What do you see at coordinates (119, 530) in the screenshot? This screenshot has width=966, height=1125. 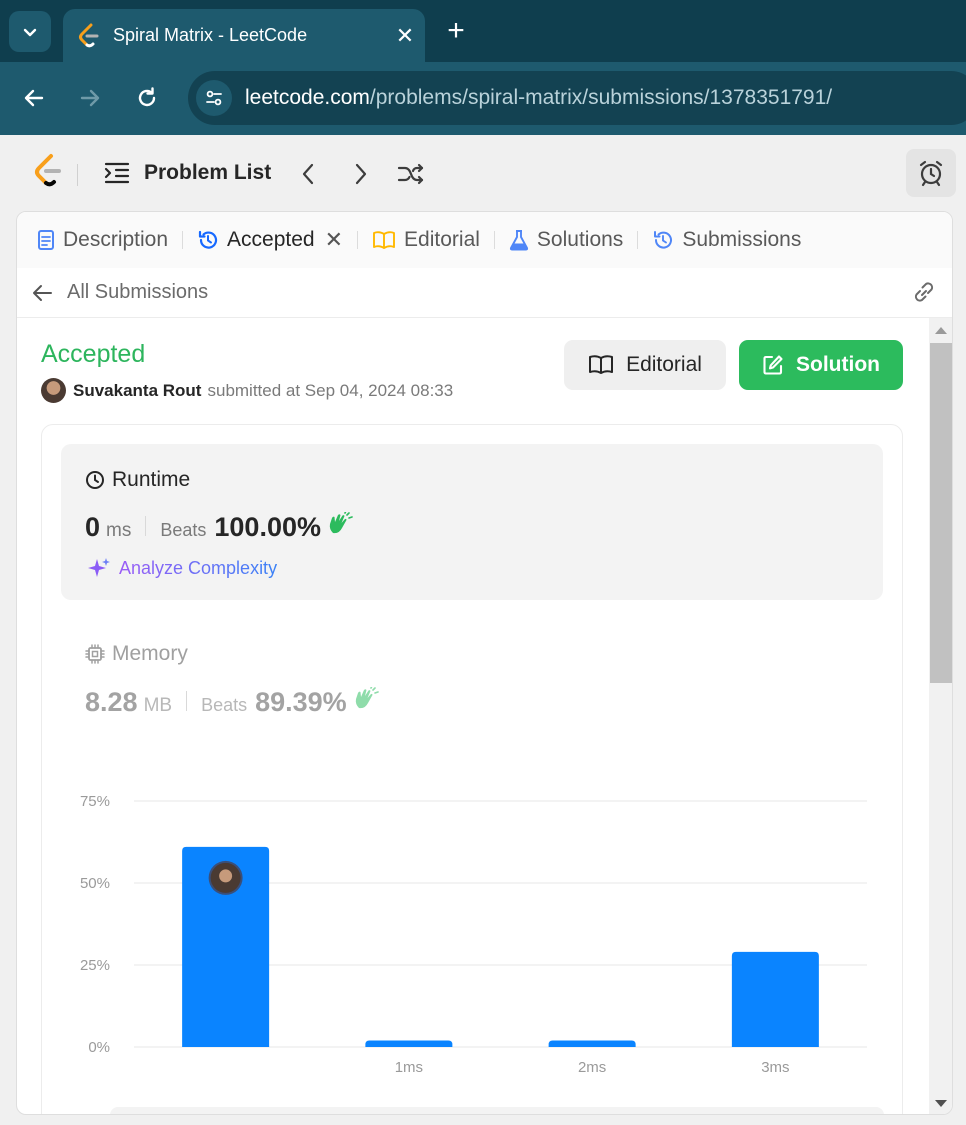 I see `runtime-unit: ms` at bounding box center [119, 530].